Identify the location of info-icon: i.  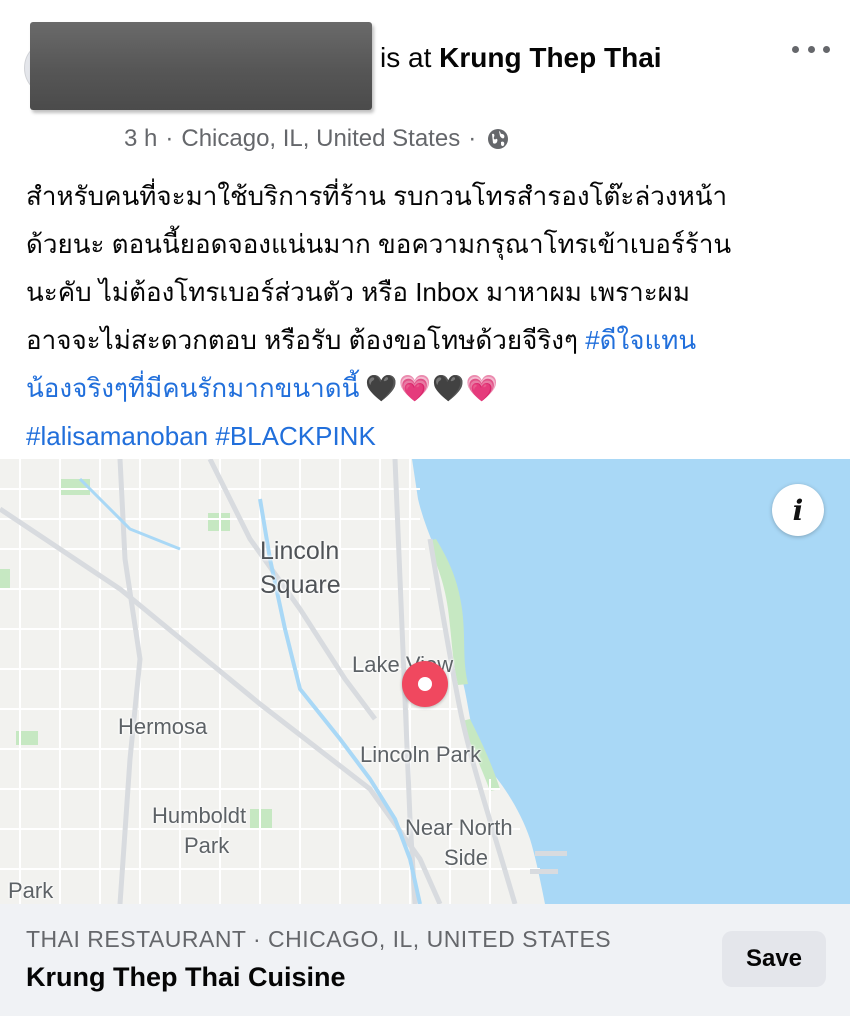
(798, 510).